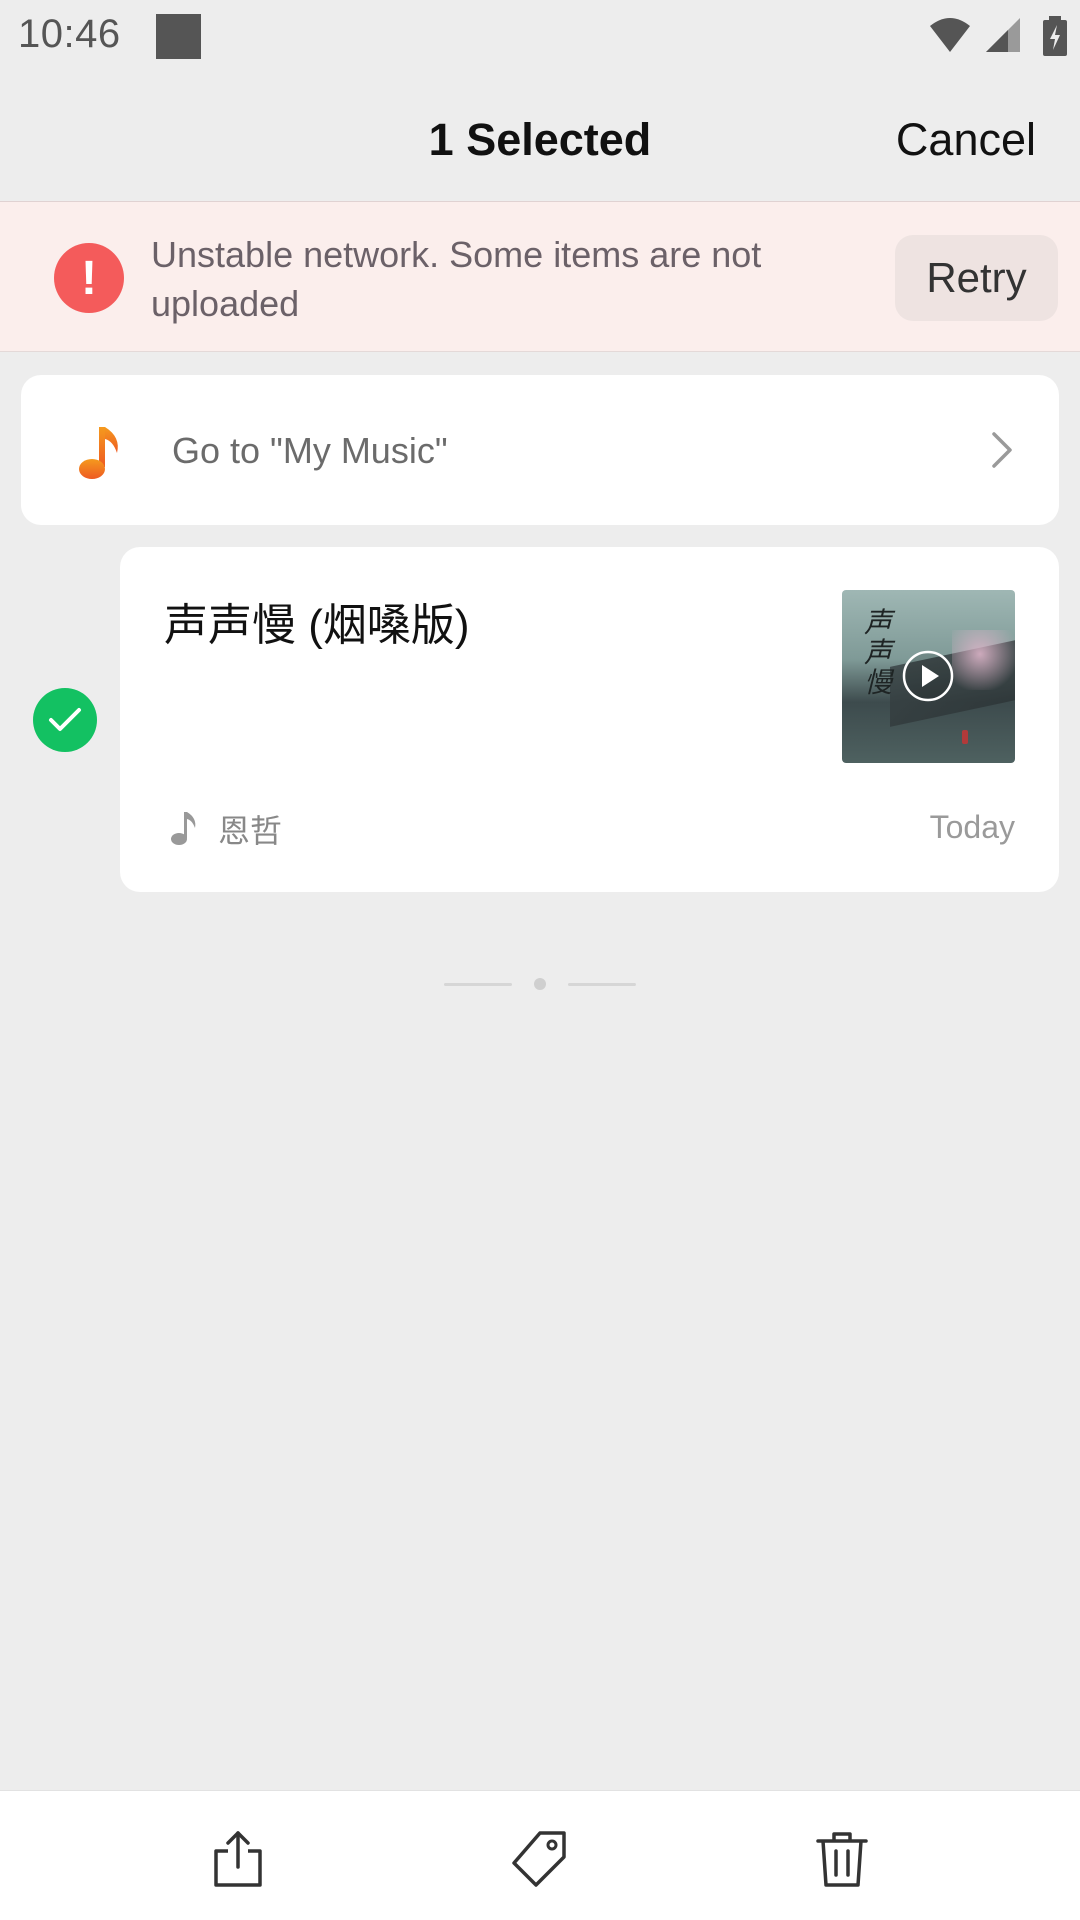  I want to click on wifi-icon, so click(950, 35).